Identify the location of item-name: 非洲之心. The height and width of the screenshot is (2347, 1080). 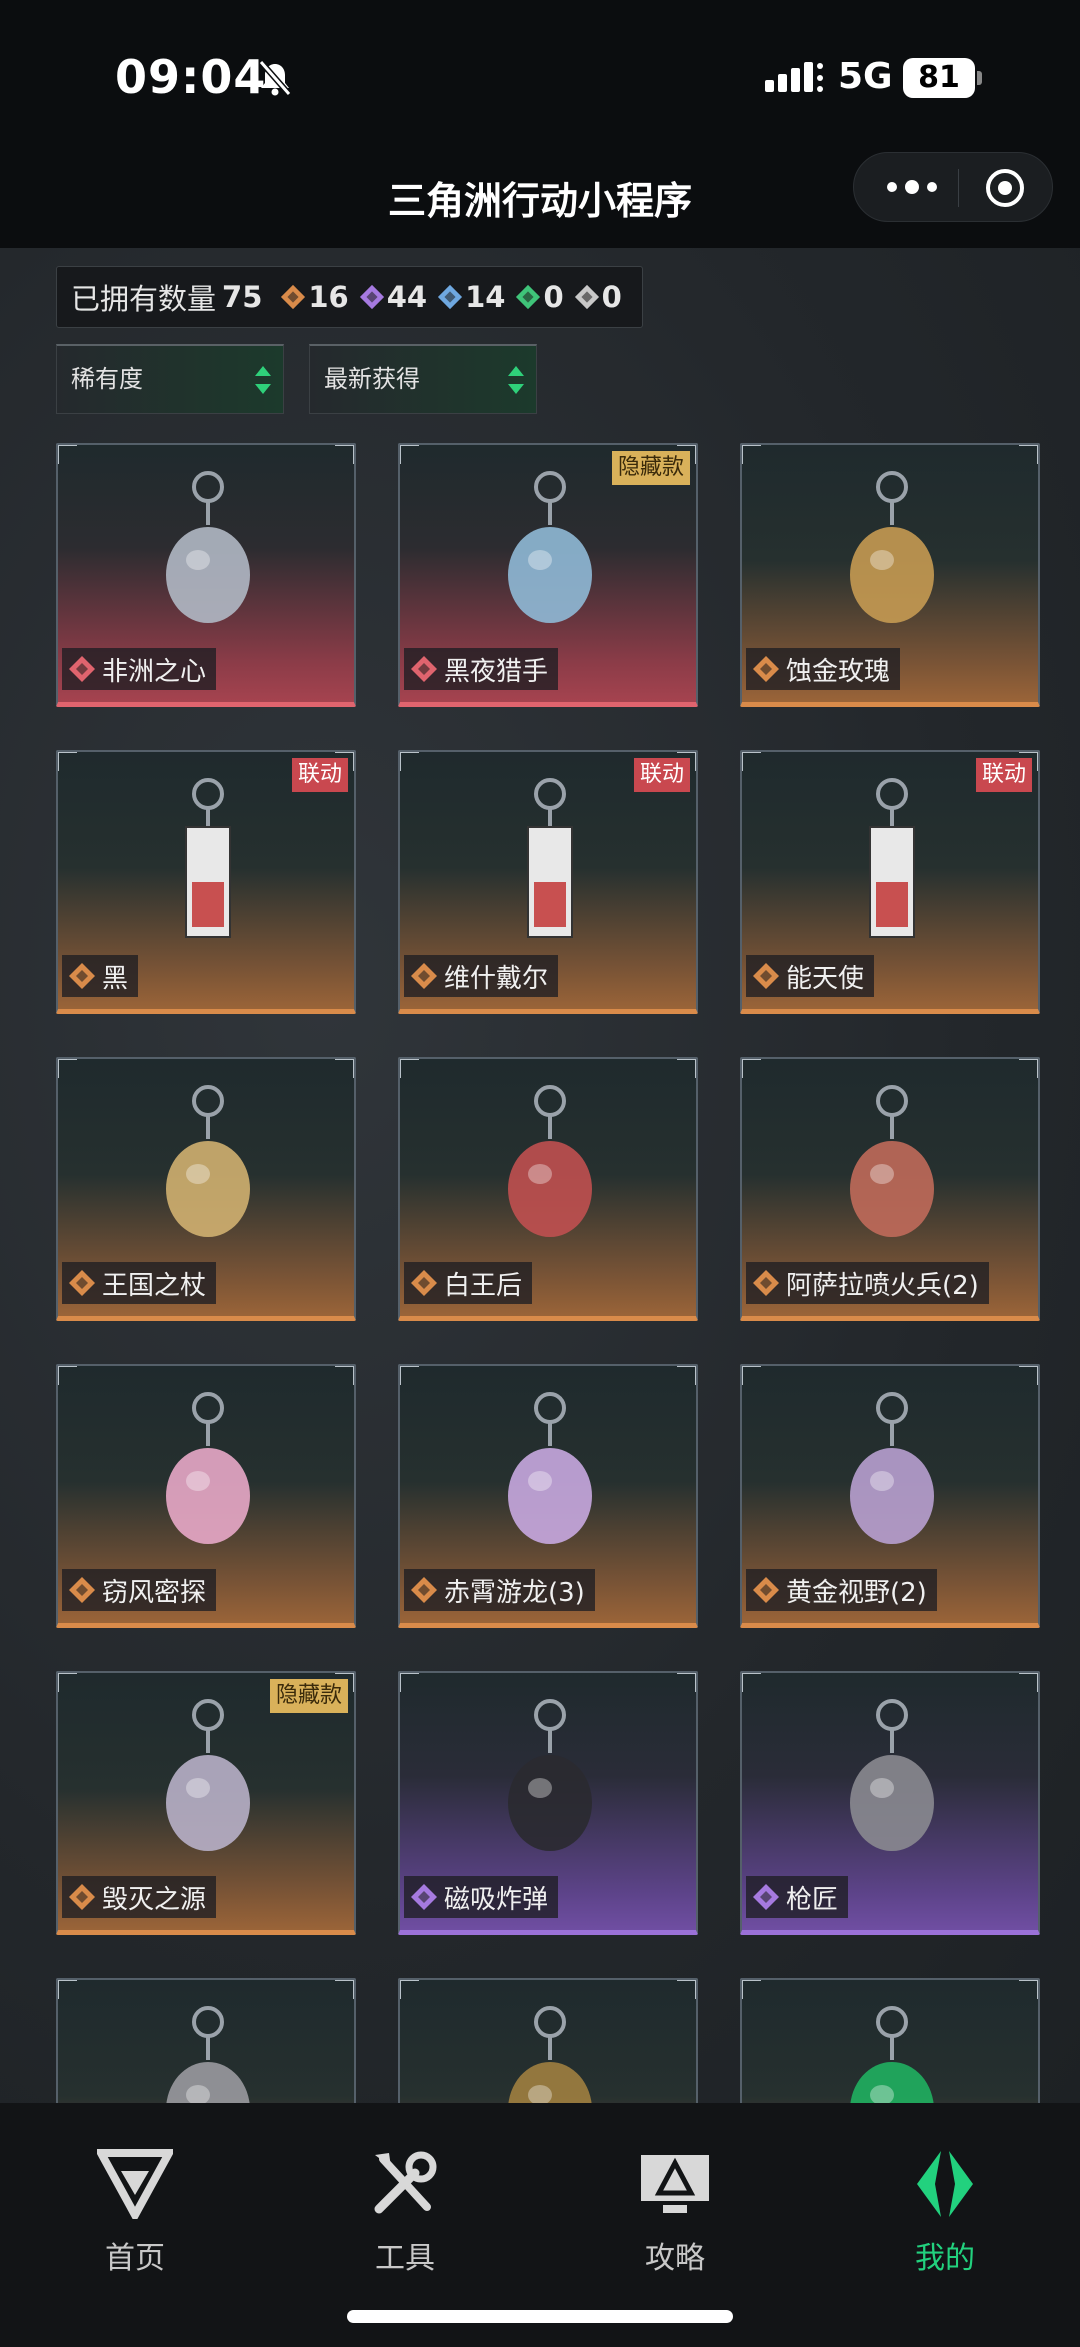
(154, 671).